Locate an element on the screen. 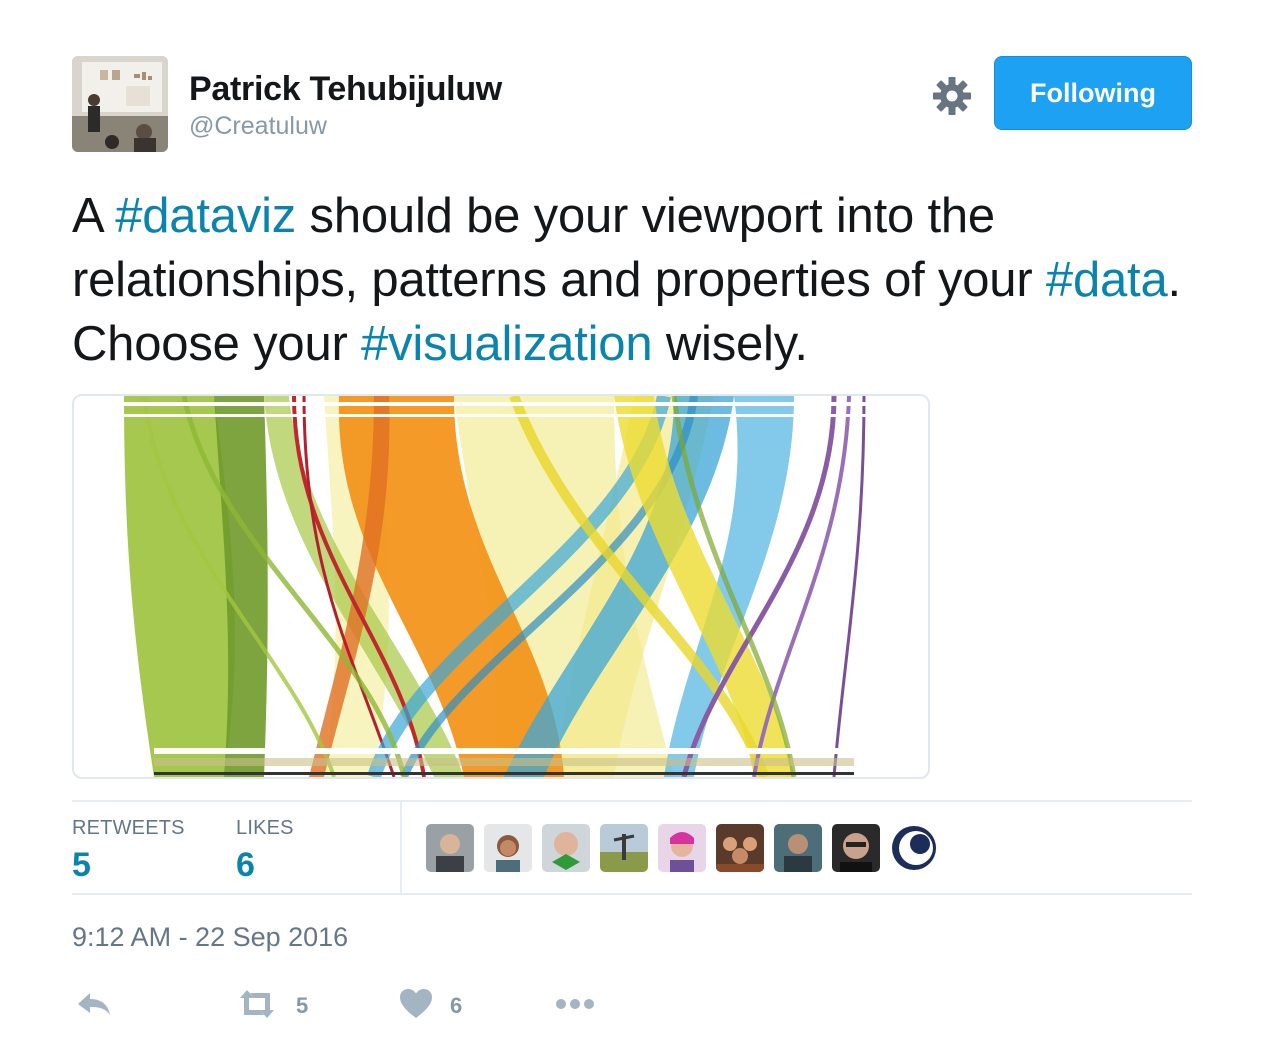 This screenshot has height=1040, width=1264. likes-count: 6 is located at coordinates (245, 865).